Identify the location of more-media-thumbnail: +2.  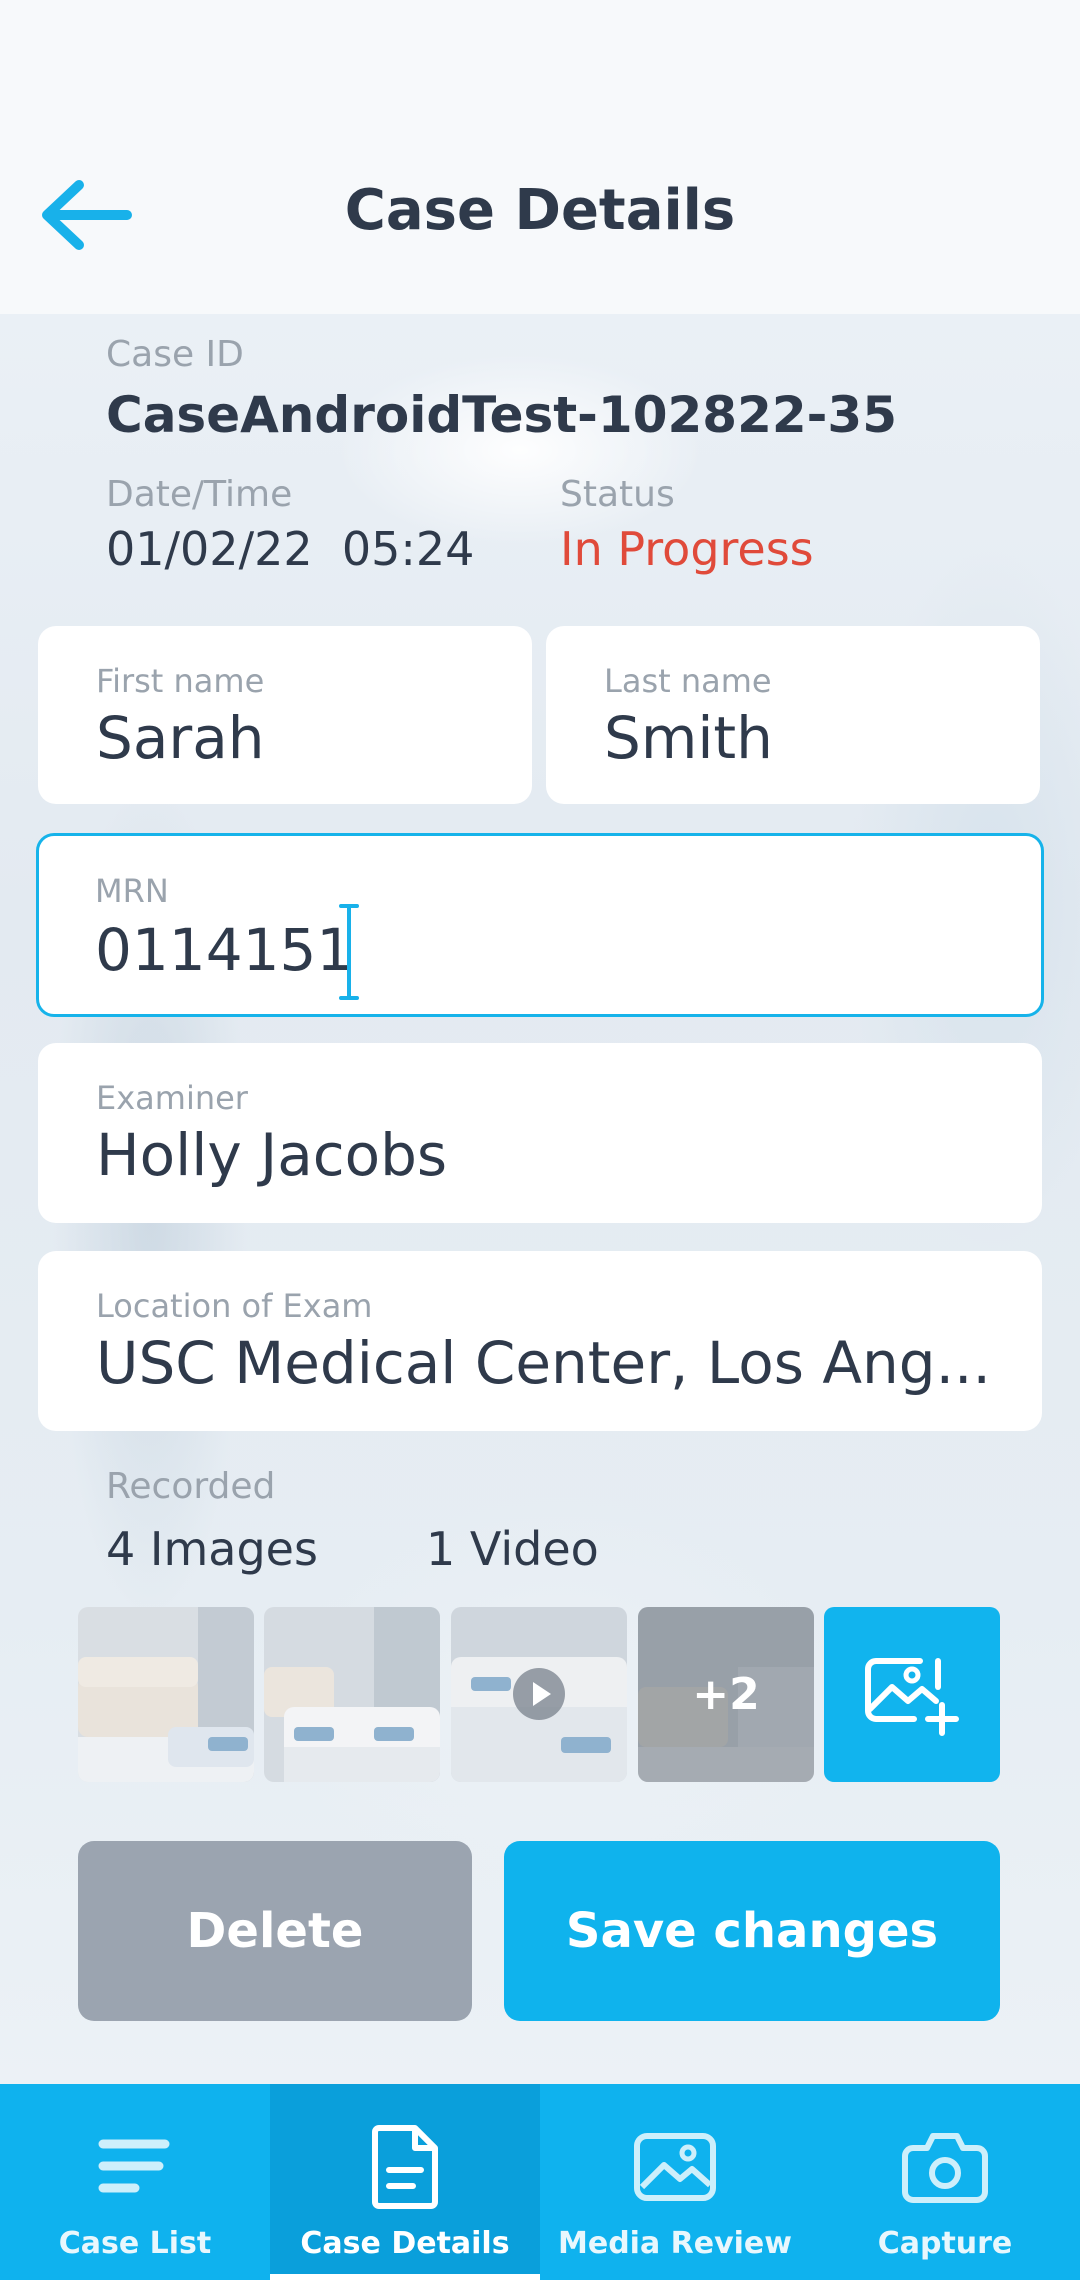
(726, 1694).